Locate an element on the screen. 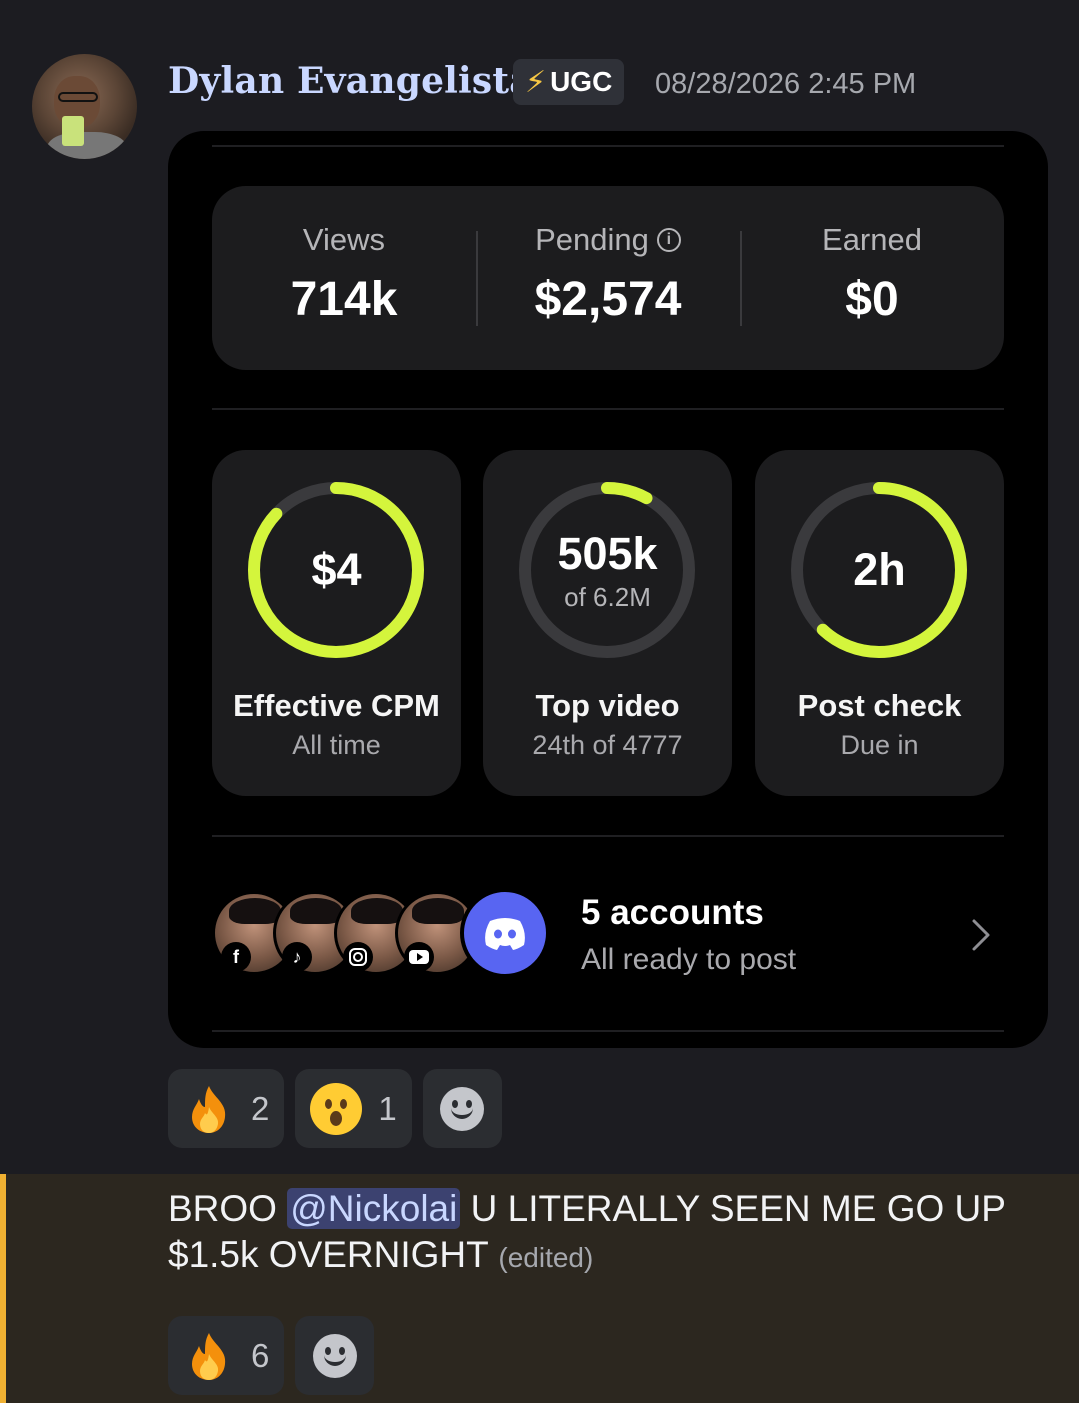 The width and height of the screenshot is (1079, 1403). tile-value-sub: of 6.2M is located at coordinates (607, 596).